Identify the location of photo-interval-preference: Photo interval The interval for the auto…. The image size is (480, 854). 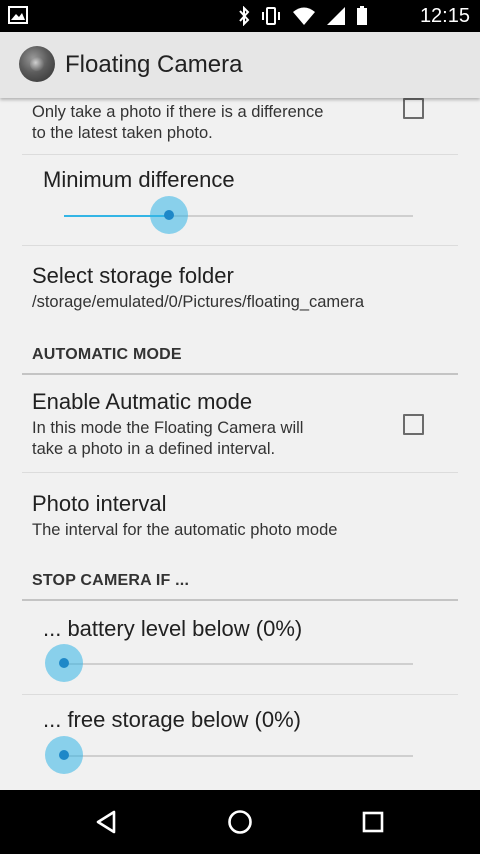
(245, 515).